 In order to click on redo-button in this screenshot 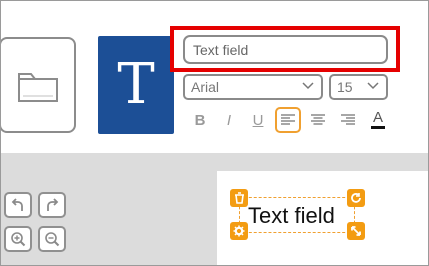, I will do `click(52, 205)`.